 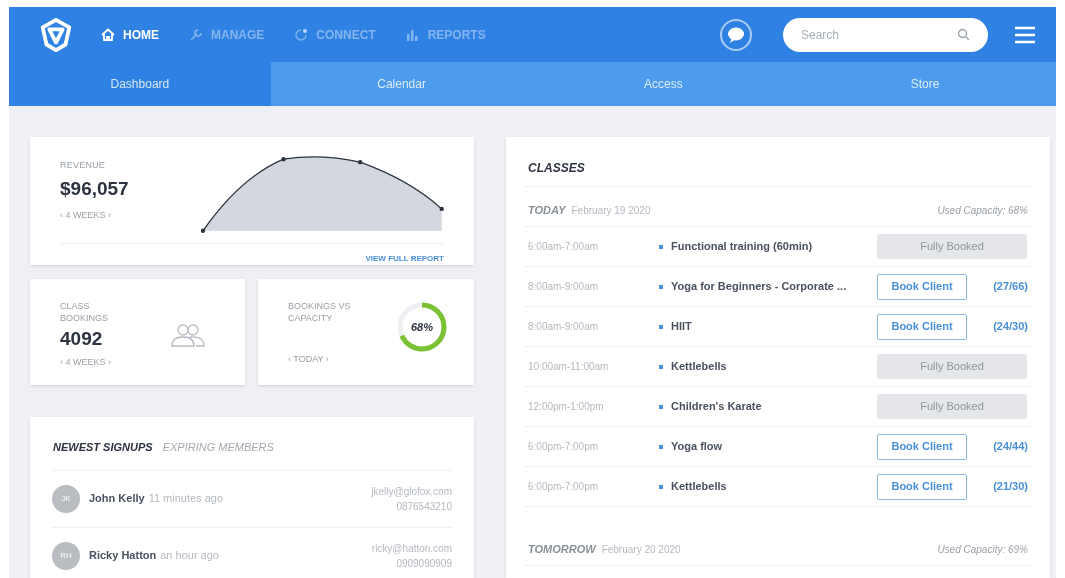 What do you see at coordinates (566, 407) in the screenshot?
I see `class-time: 12:00pm-1:00pm` at bounding box center [566, 407].